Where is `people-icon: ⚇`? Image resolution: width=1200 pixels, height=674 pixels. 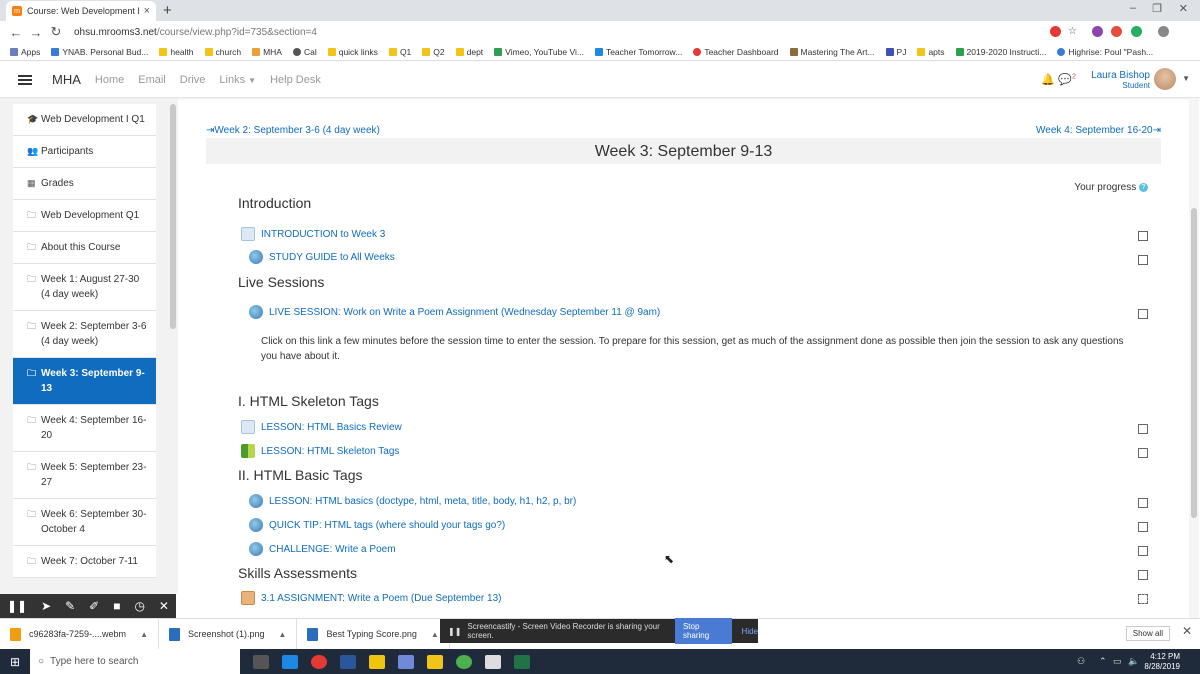
people-icon: ⚇ is located at coordinates (1081, 661).